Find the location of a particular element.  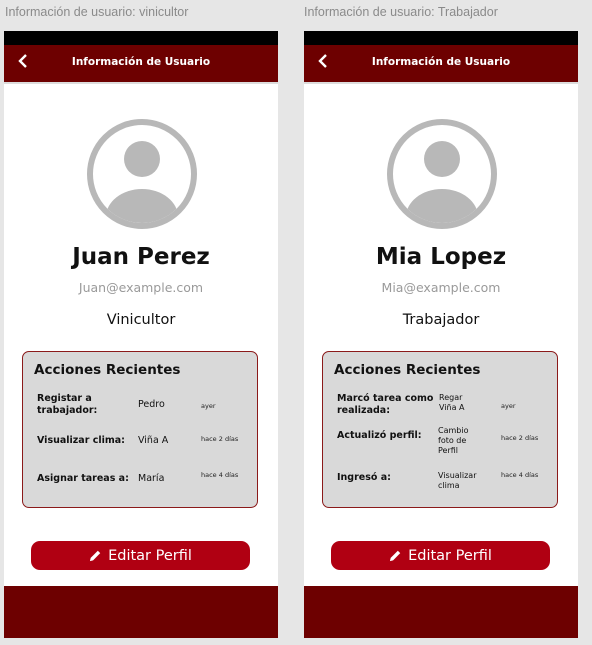

action-label: Asignar tareas a: is located at coordinates (83, 478).